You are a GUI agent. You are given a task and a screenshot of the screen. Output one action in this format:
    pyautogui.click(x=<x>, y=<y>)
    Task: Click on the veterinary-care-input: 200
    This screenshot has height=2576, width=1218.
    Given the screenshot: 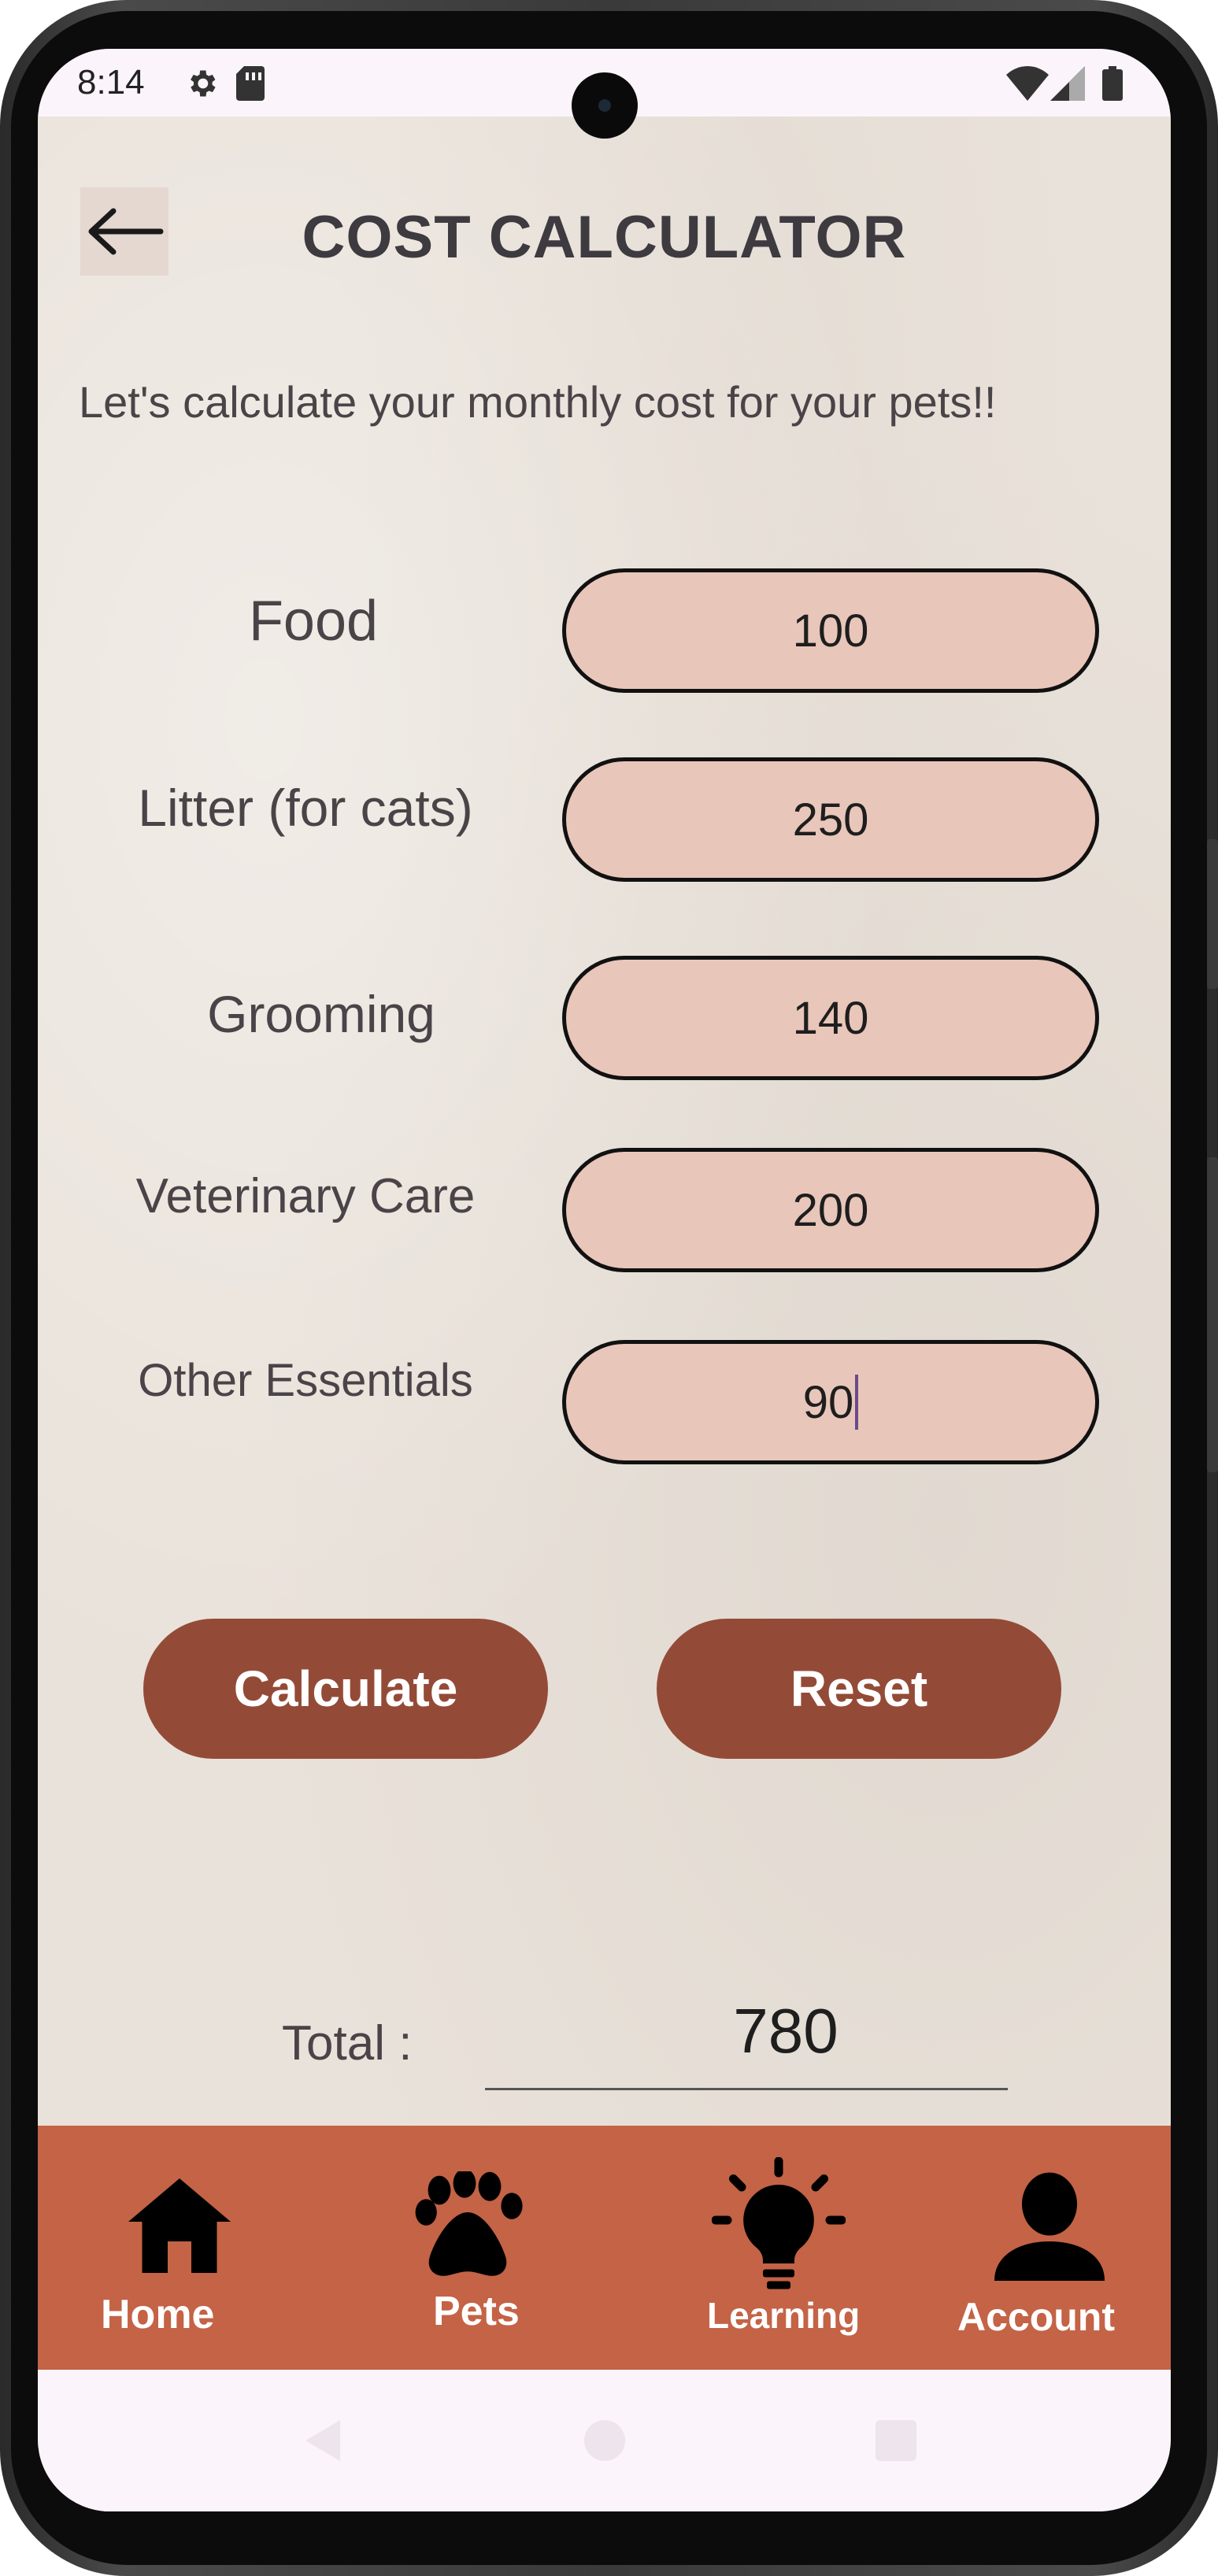 What is the action you would take?
    pyautogui.click(x=830, y=1210)
    